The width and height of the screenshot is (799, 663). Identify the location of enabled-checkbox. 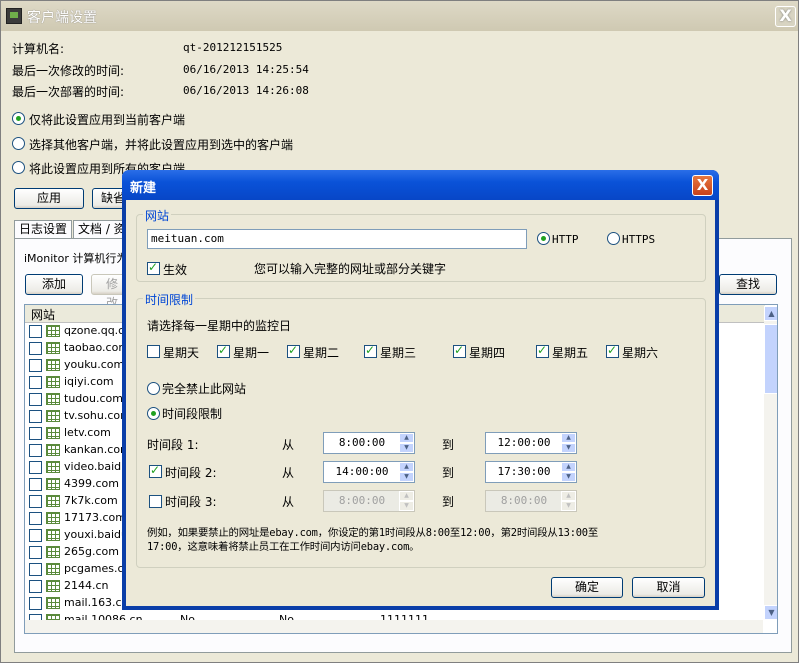
(153, 267).